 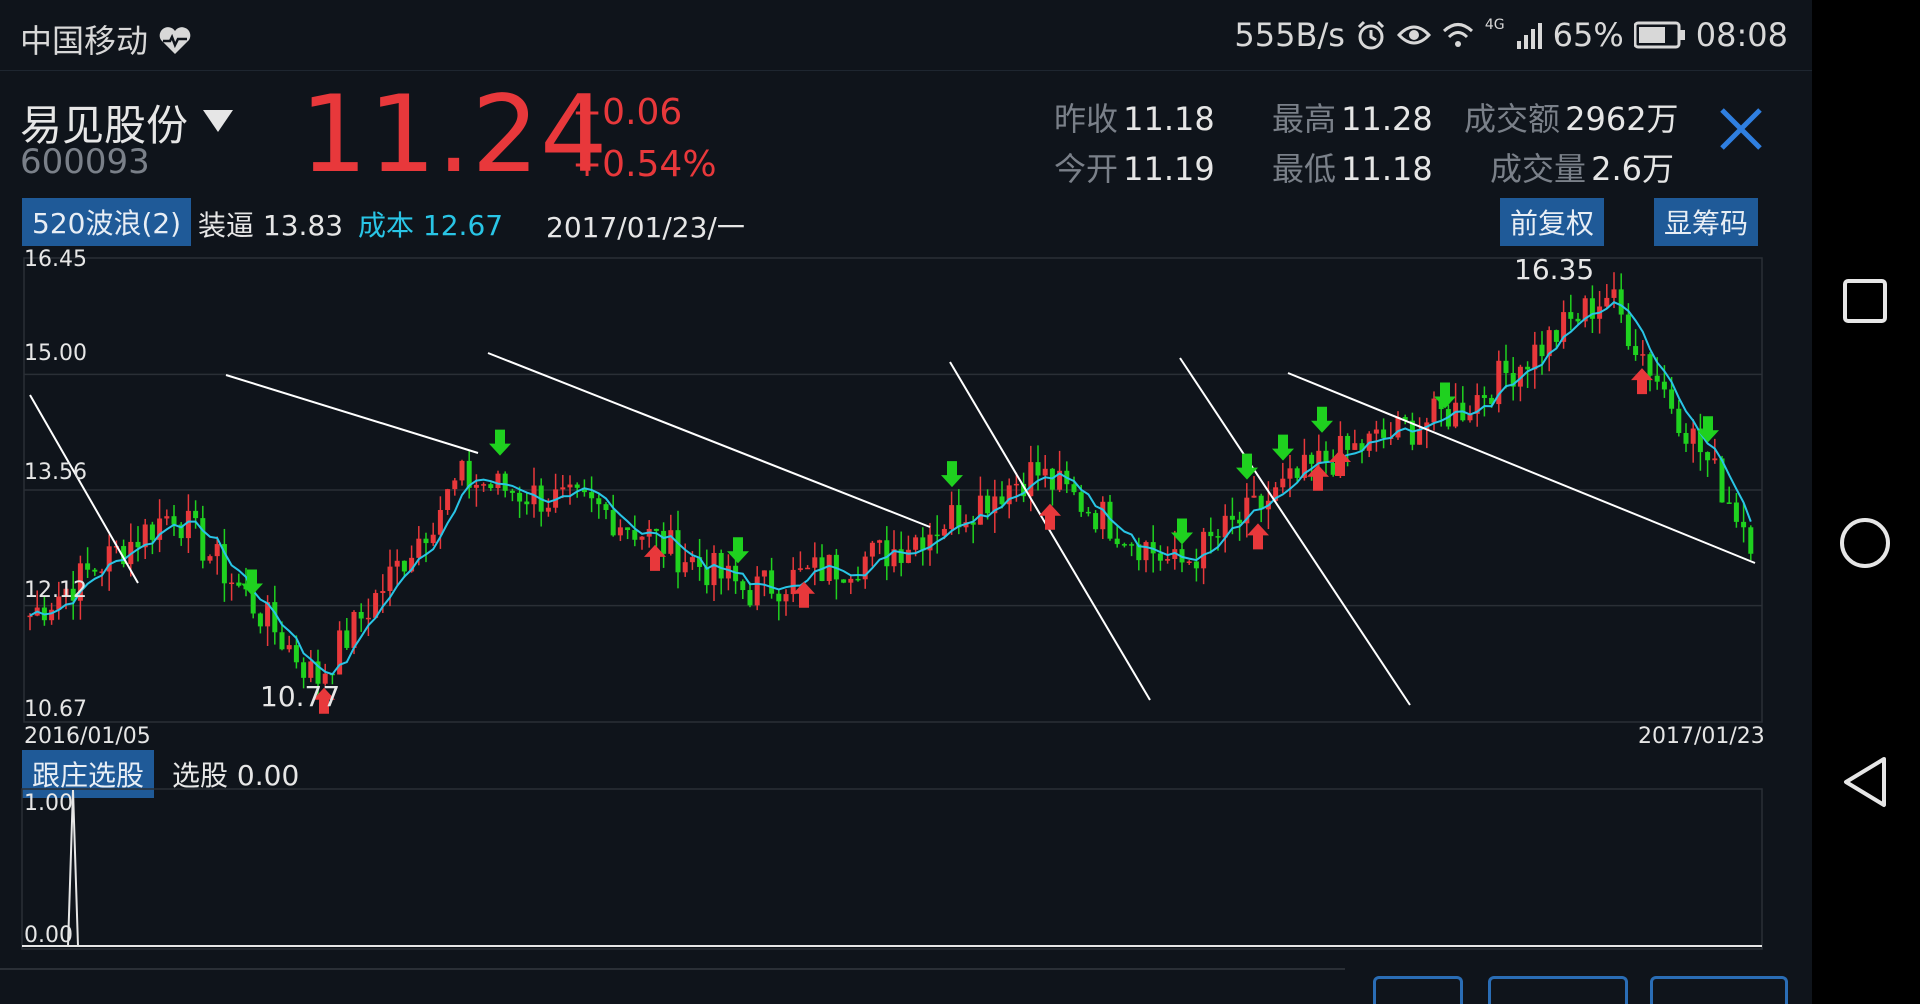 What do you see at coordinates (906, 35) in the screenshot?
I see `status-bar: 中国移动 555B/s 4G 65% 08:08` at bounding box center [906, 35].